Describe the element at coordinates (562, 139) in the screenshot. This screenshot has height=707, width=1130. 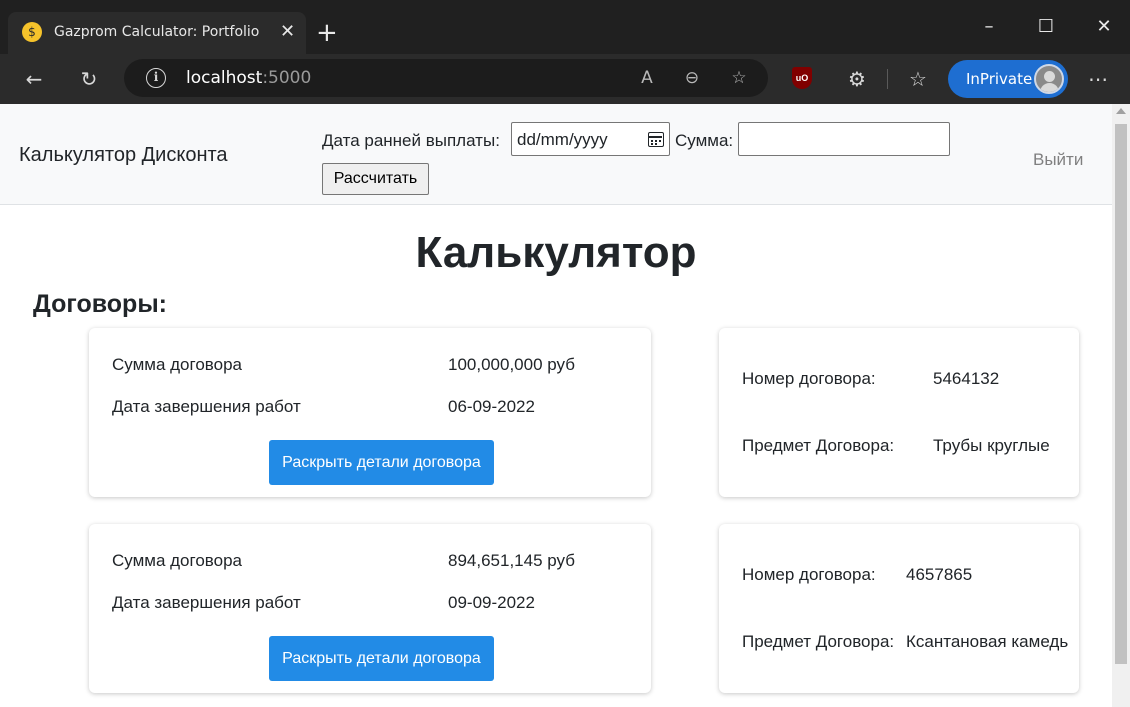
I see `date-placeholder: dd/mm/yyyy` at that location.